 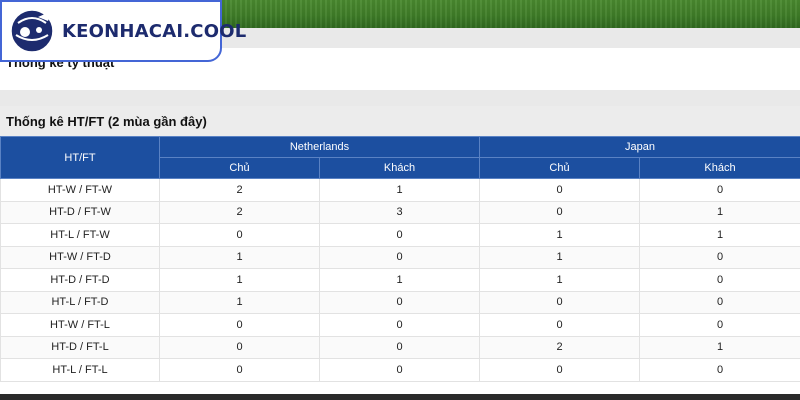 I want to click on table-row: HT-L / FT-W 0 0 1 1, so click(x=400, y=235).